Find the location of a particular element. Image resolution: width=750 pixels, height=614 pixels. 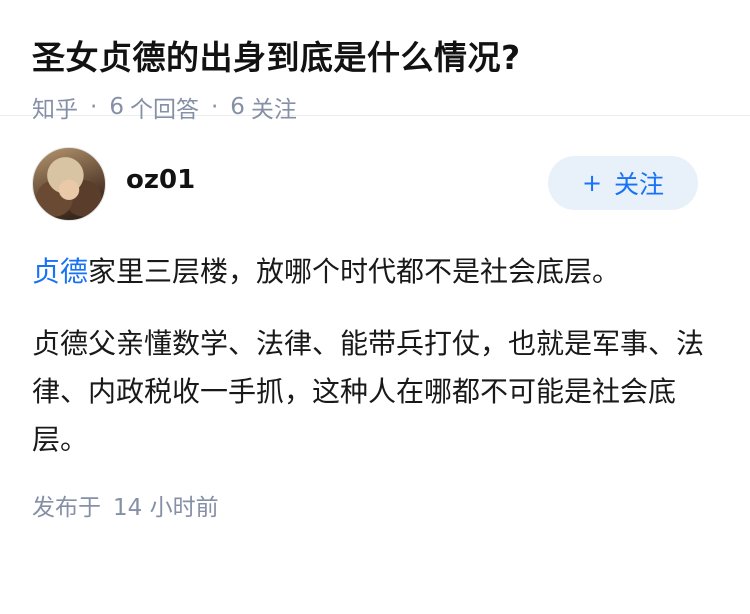

followers-count: 6 is located at coordinates (237, 107).